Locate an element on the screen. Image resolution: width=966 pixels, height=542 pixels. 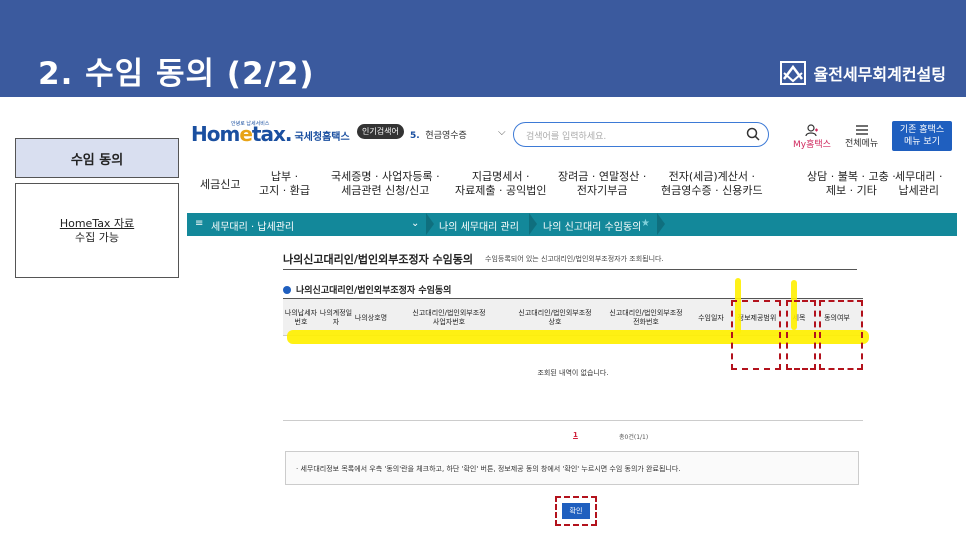
annotation-box-tax-item is located at coordinates (801, 335).